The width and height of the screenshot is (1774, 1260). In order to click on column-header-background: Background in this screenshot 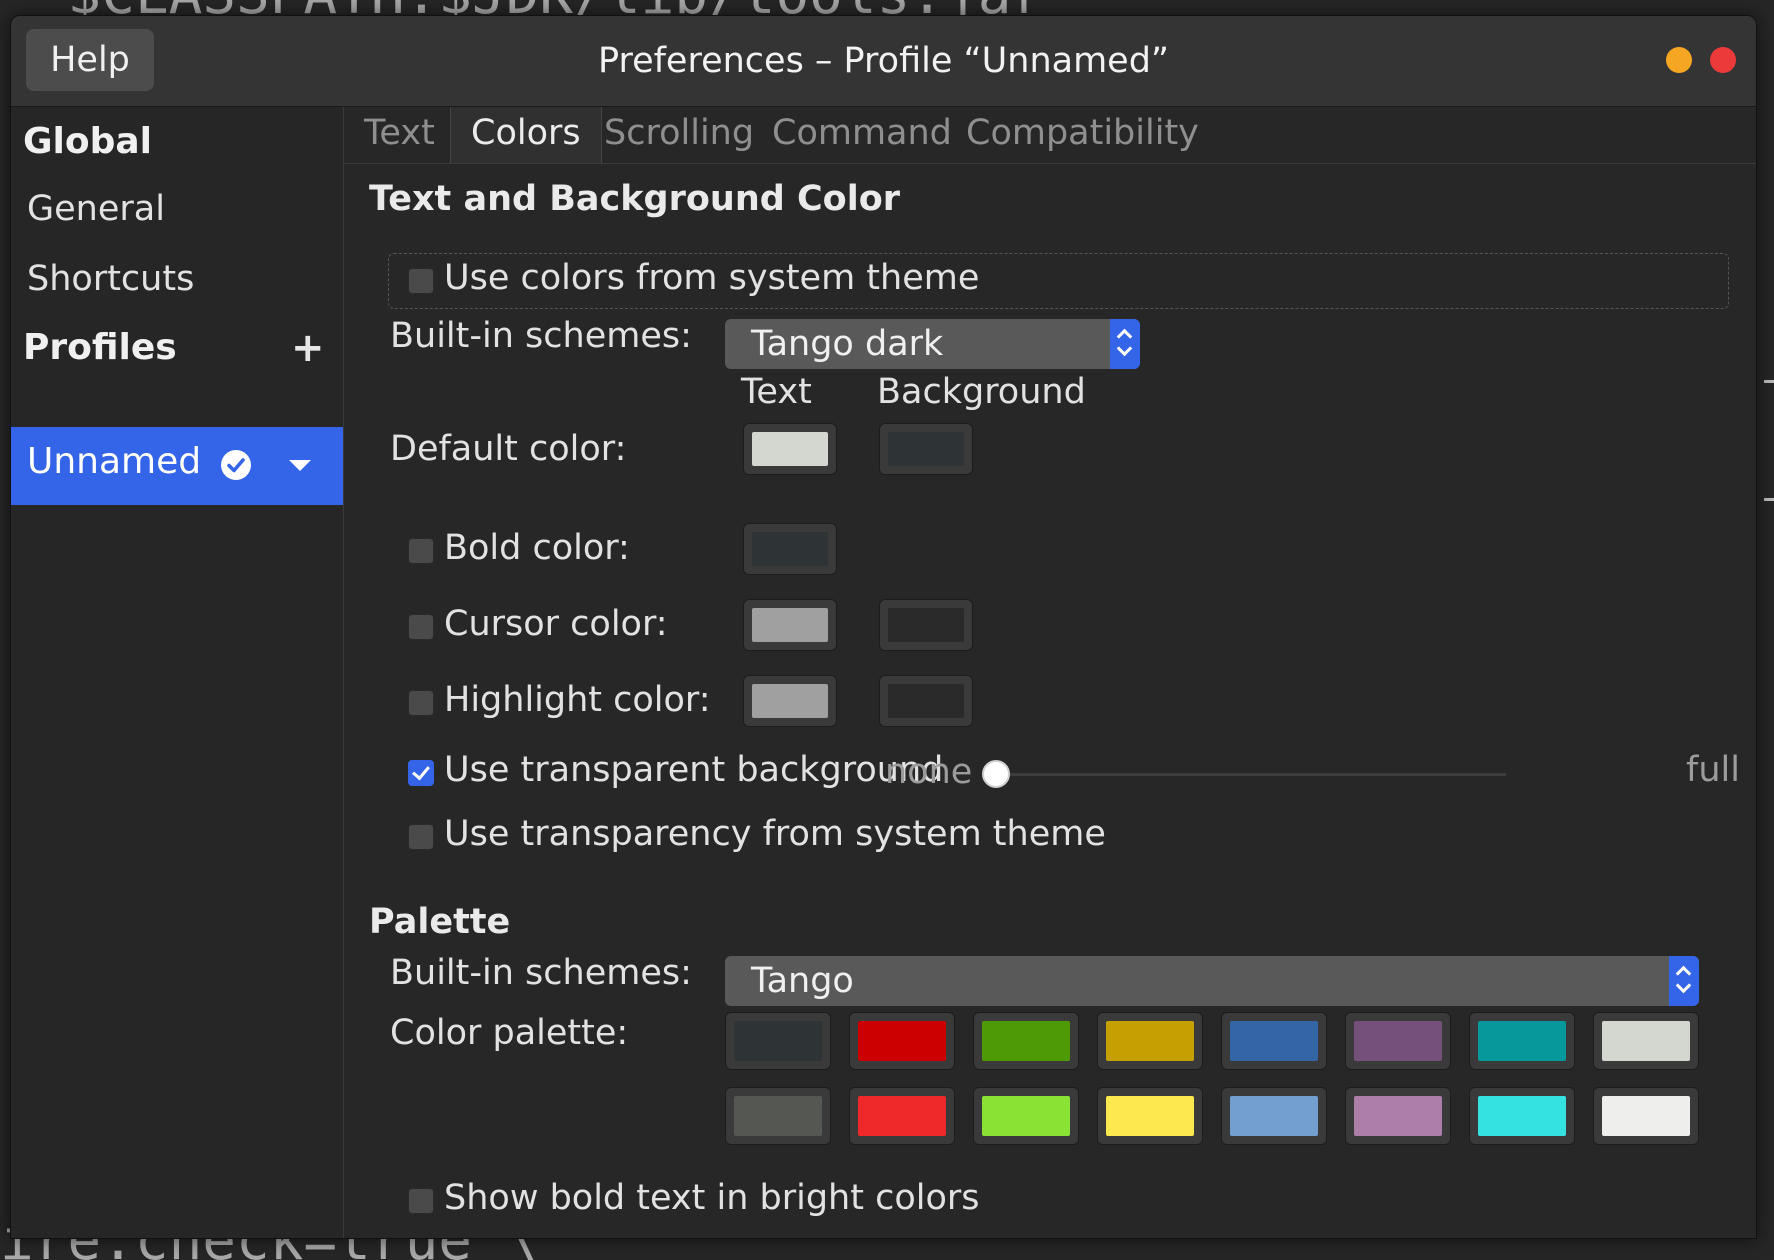, I will do `click(981, 392)`.